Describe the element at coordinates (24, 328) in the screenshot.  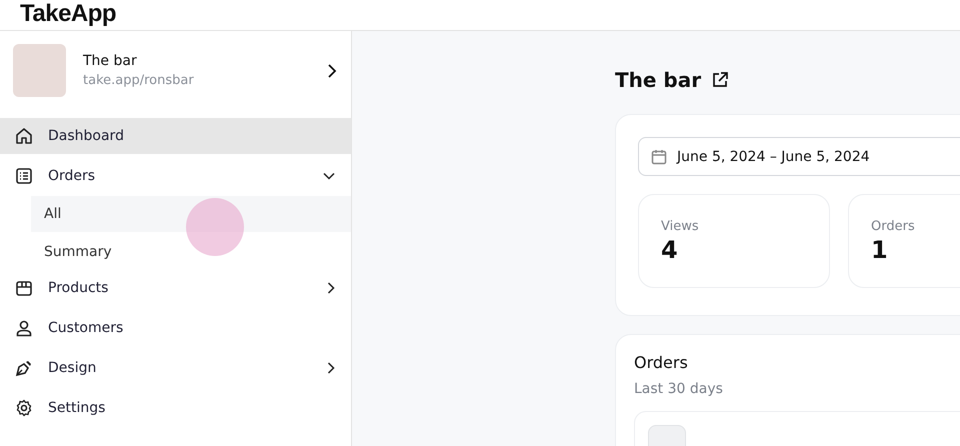
I see `person-icon` at that location.